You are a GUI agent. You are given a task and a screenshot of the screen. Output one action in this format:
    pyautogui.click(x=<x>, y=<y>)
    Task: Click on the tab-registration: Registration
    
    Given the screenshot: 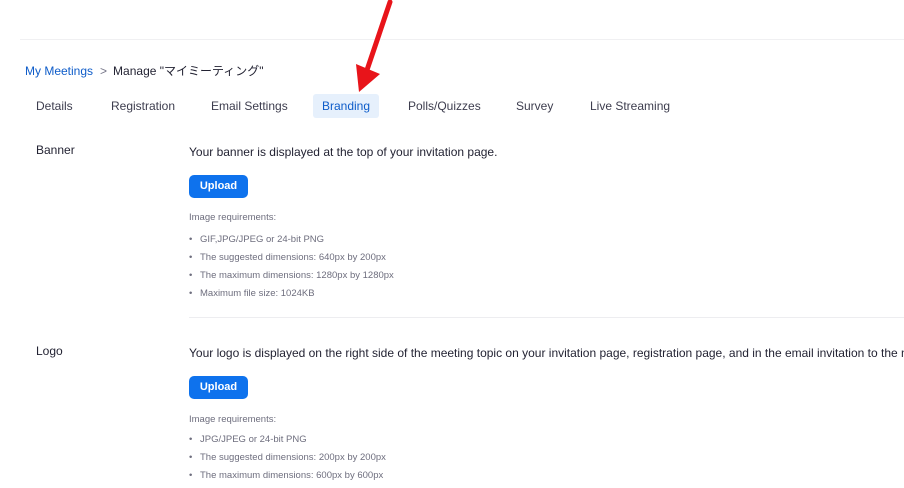 What is the action you would take?
    pyautogui.click(x=143, y=106)
    